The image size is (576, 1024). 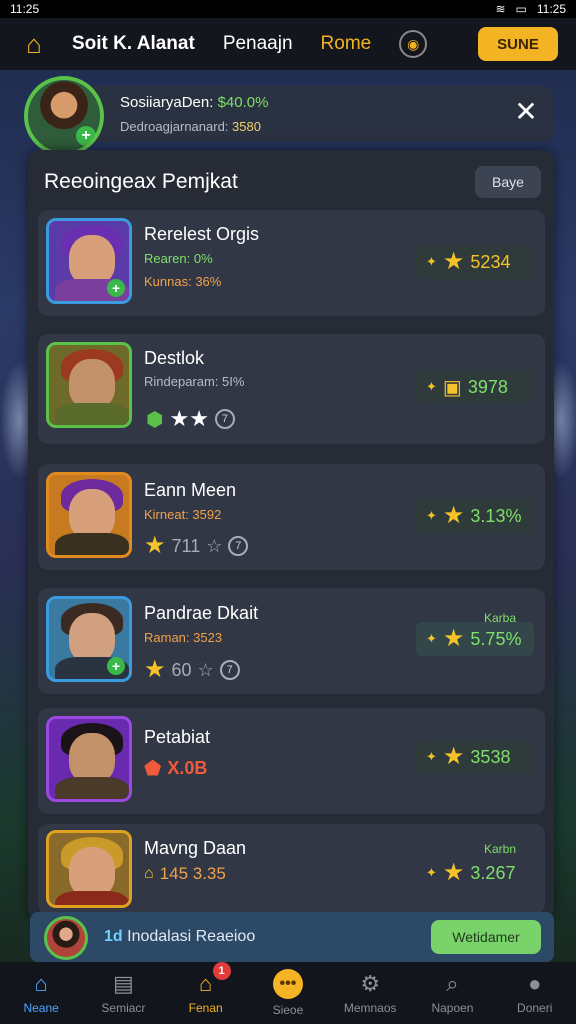 What do you see at coordinates (500, 9) in the screenshot?
I see `wifi-icon: ≋` at bounding box center [500, 9].